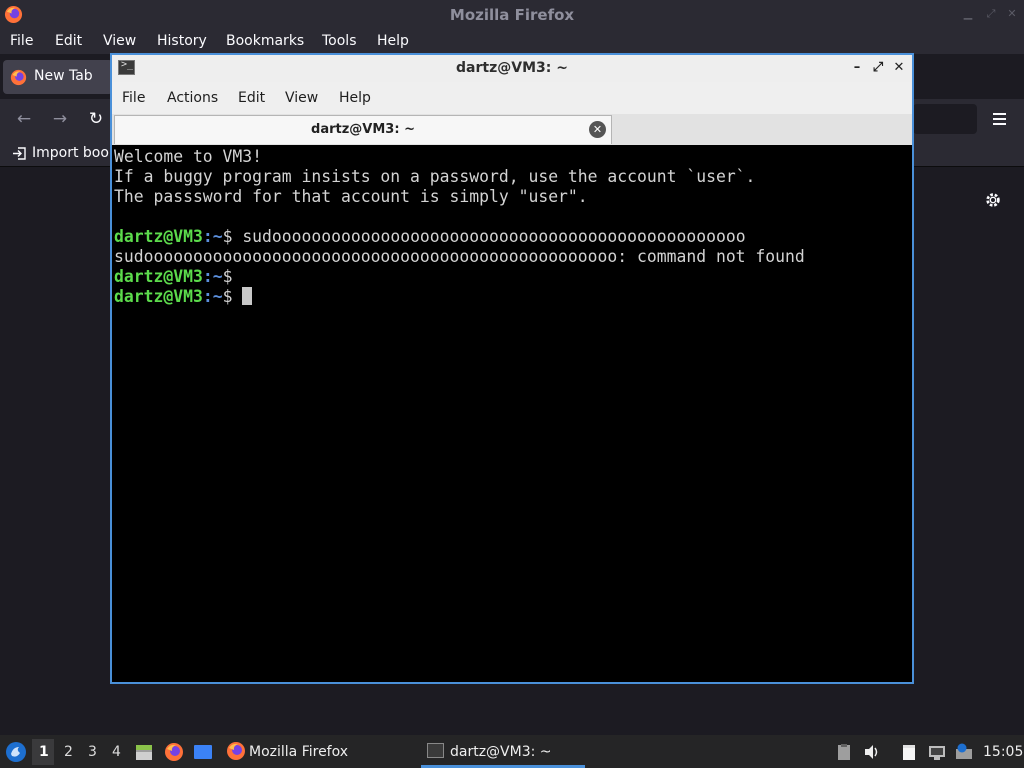 This screenshot has height=768, width=1024. I want to click on terminal-tab-label: dartz@VM3: ~, so click(363, 129).